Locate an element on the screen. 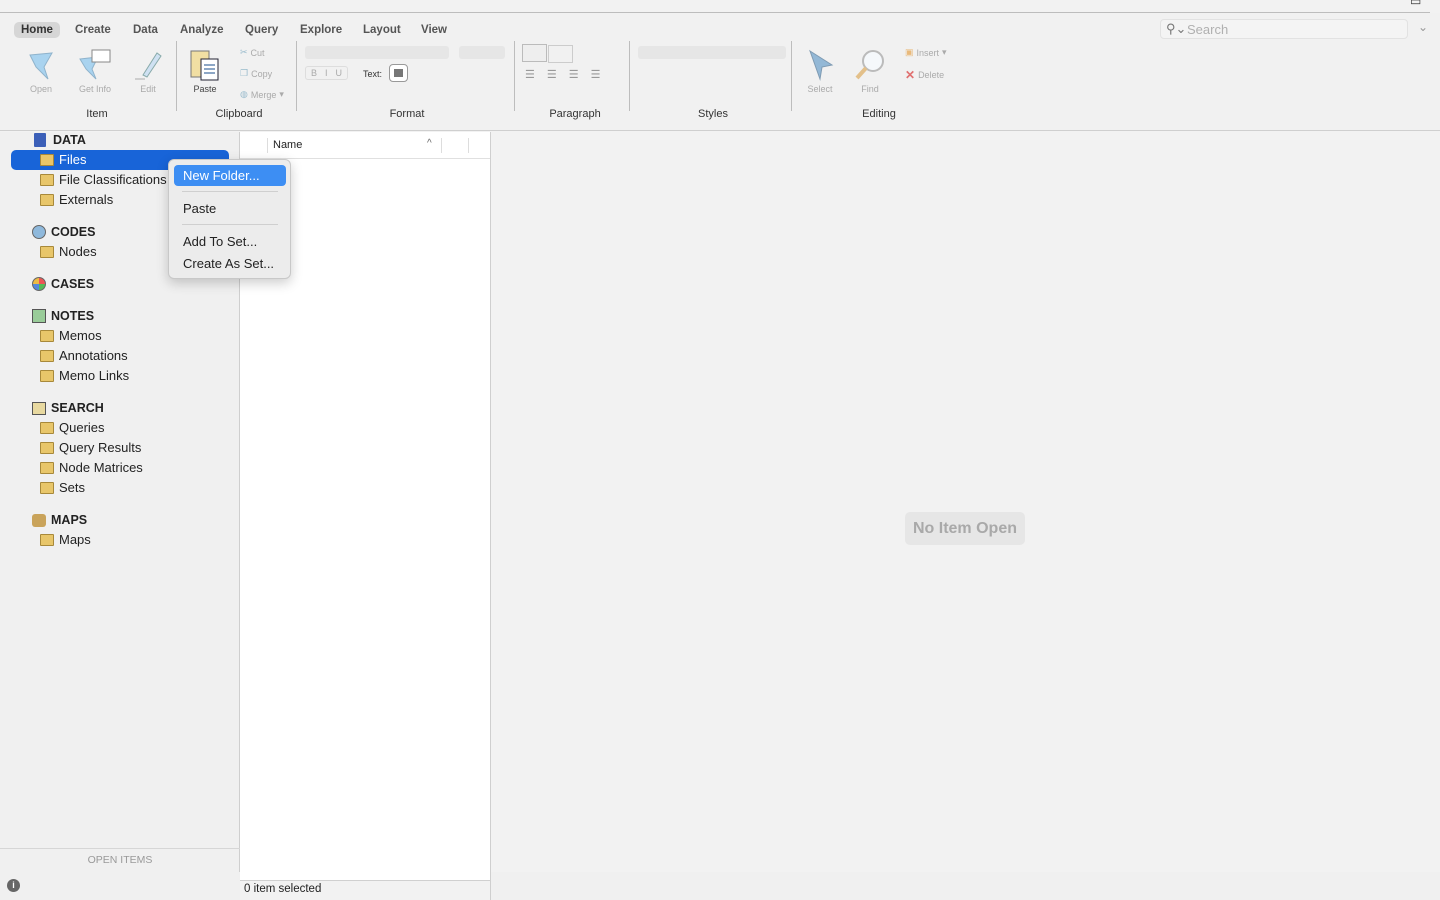 This screenshot has height=900, width=1440. bold-button: B is located at coordinates (314, 73).